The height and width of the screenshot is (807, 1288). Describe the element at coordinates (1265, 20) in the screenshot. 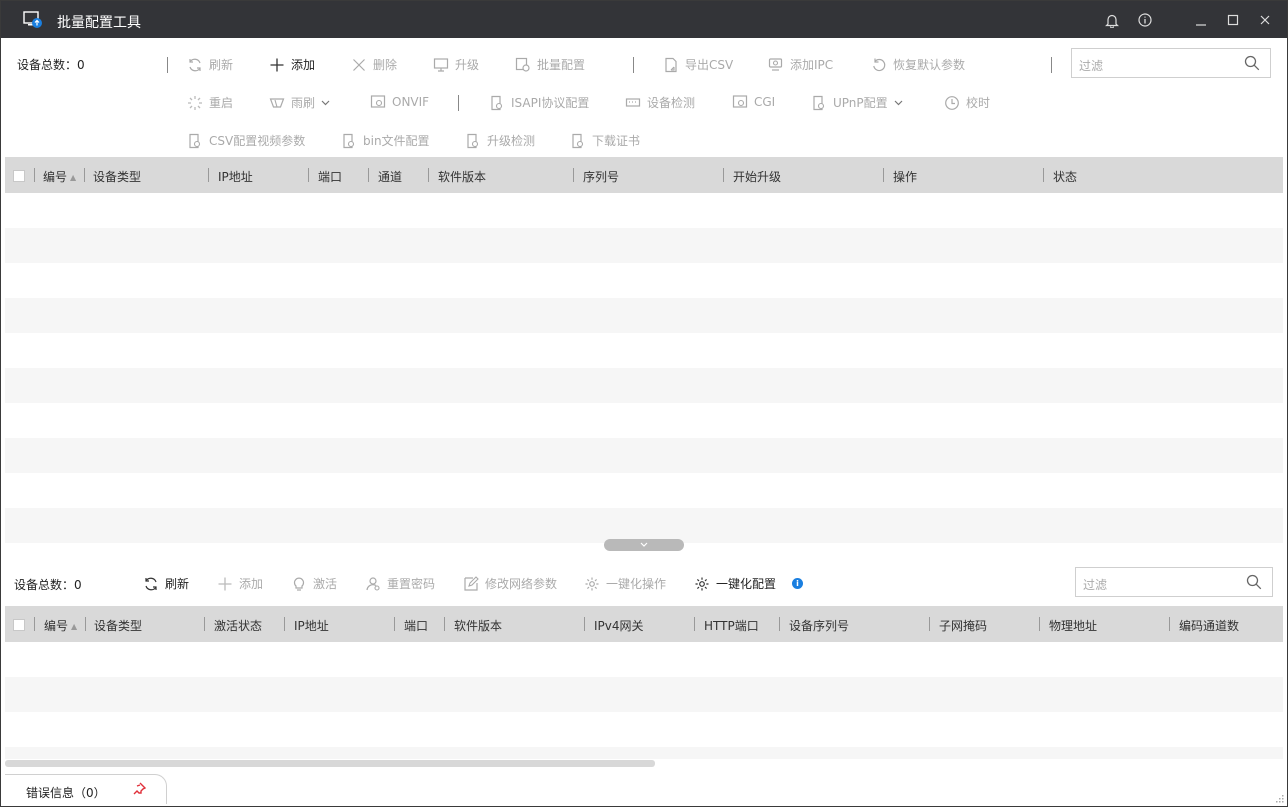

I see `close-icon` at that location.